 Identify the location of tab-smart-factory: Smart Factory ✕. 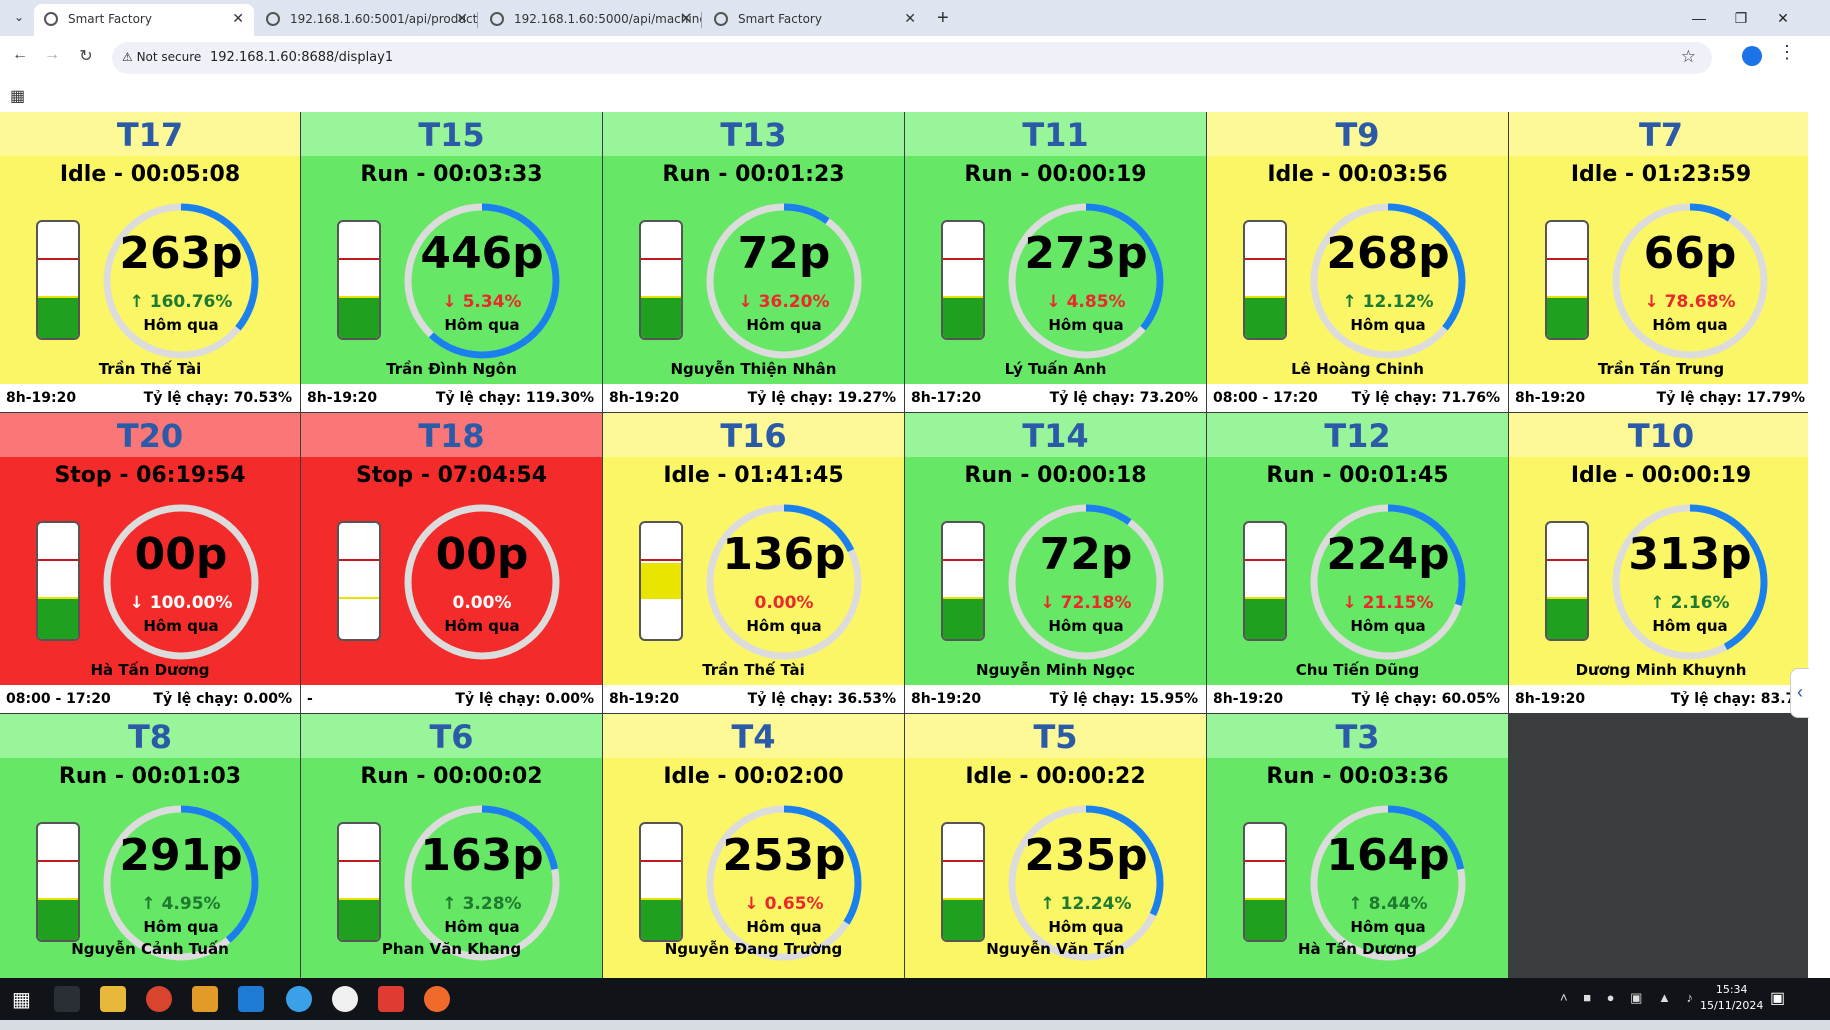
(144, 20).